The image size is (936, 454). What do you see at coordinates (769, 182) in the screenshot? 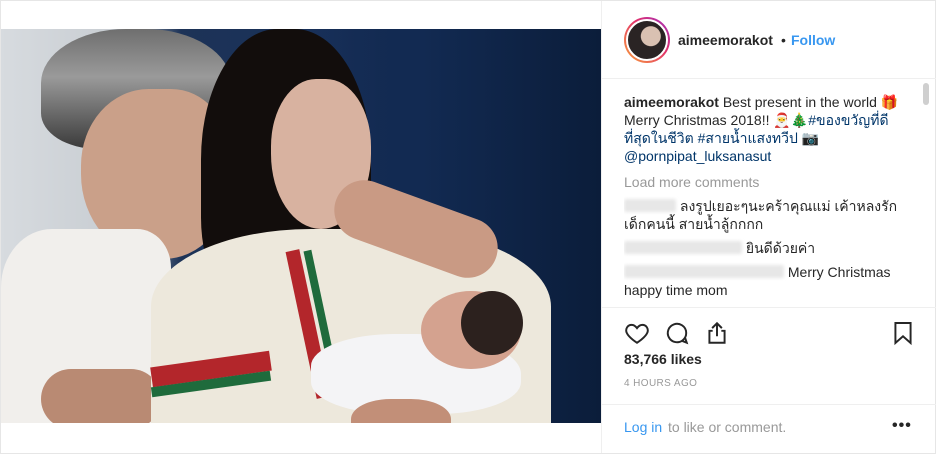
I see `load-more-comments-button: Load more comments` at bounding box center [769, 182].